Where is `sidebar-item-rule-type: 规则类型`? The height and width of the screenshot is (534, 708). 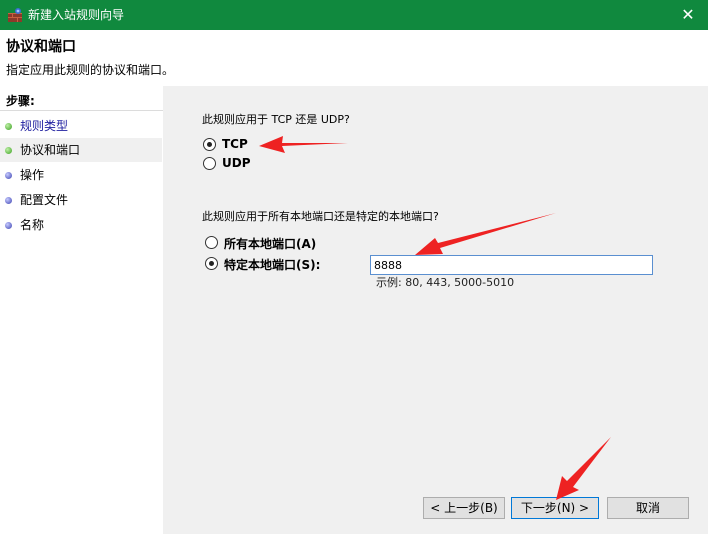 sidebar-item-rule-type: 规则类型 is located at coordinates (81, 126).